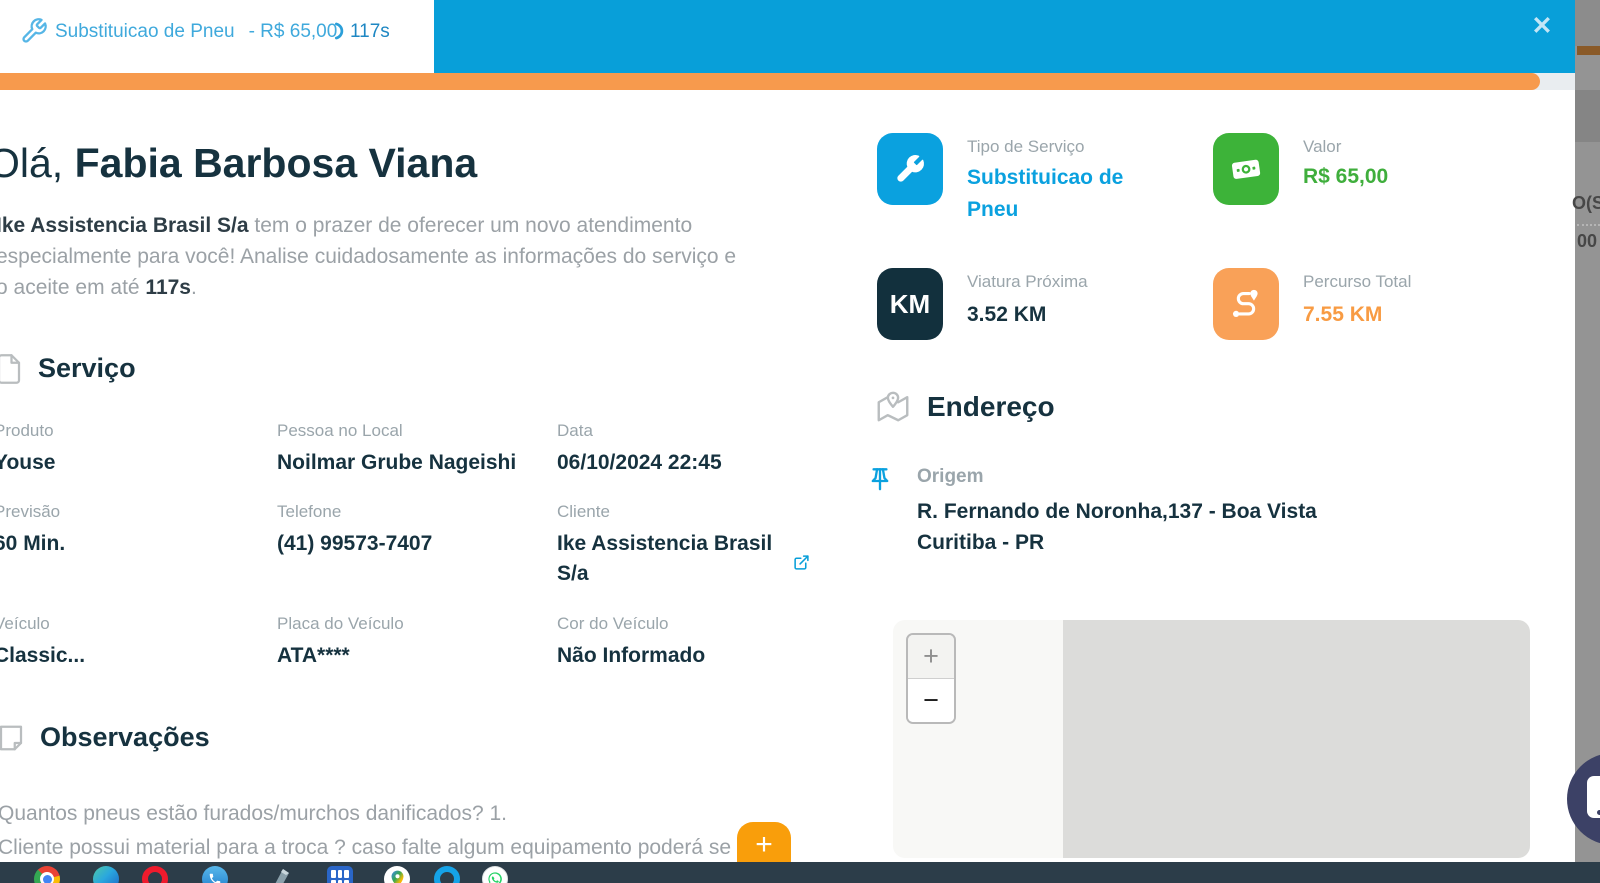 This screenshot has height=883, width=1600. I want to click on background-text-fragment: 00, so click(1587, 241).